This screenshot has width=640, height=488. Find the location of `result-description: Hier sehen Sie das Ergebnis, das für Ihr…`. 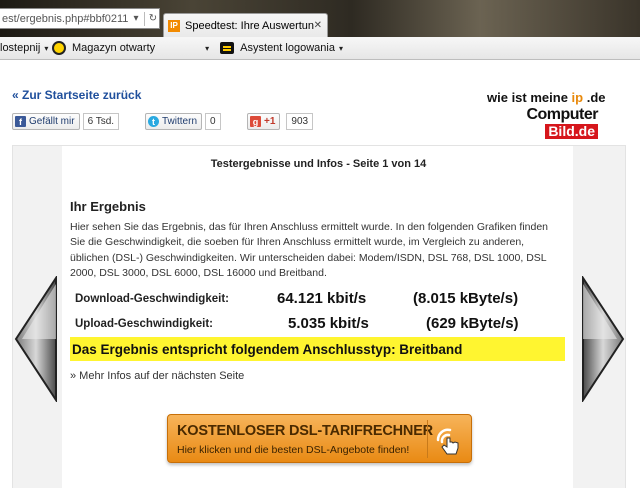

result-description: Hier sehen Sie das Ergebnis, das für Ihr… is located at coordinates (309, 250).